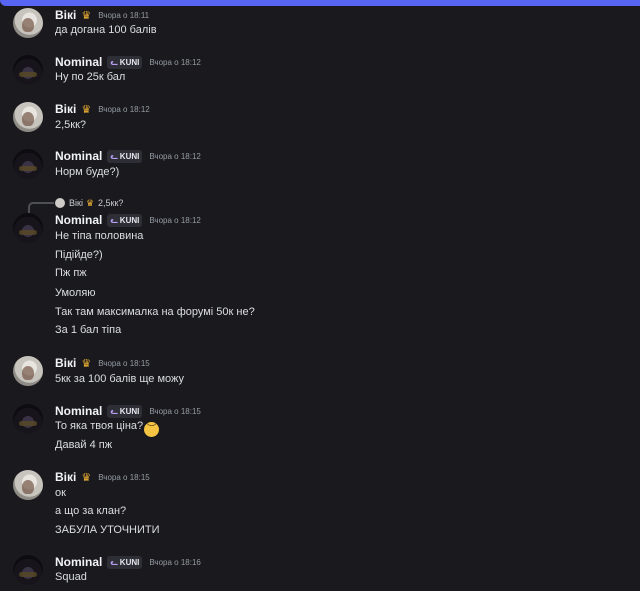 Image resolution: width=640 pixels, height=591 pixels. What do you see at coordinates (87, 172) in the screenshot?
I see `message-text: Норм буде?)` at bounding box center [87, 172].